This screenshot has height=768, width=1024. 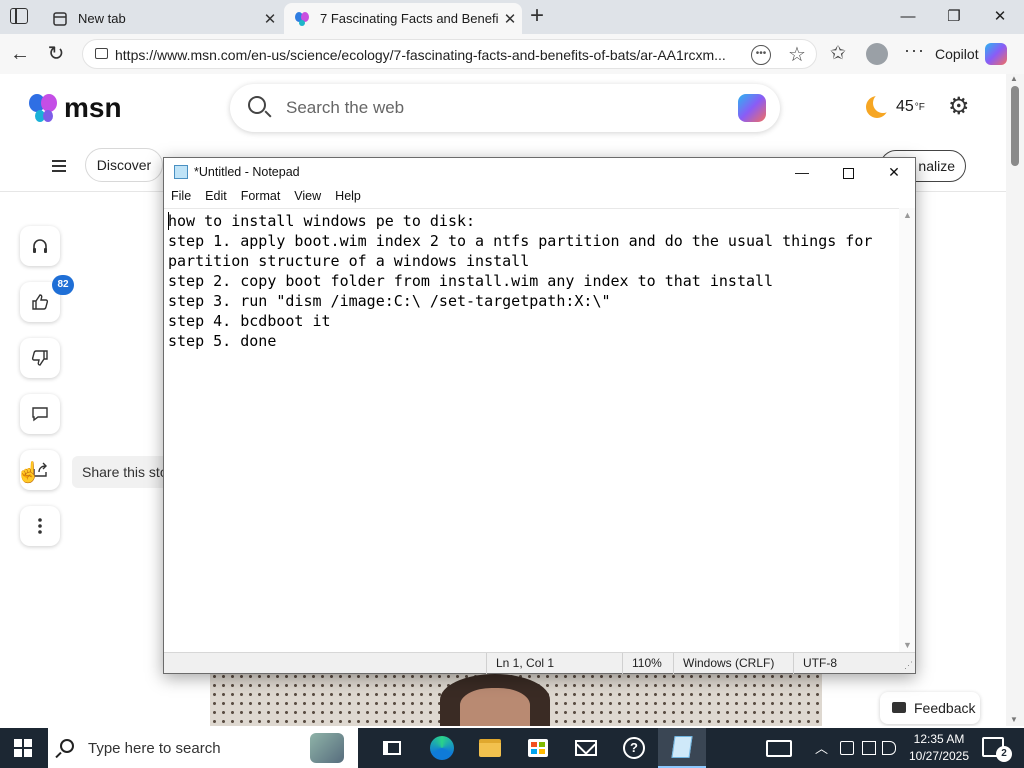 What do you see at coordinates (345, 108) in the screenshot?
I see `search-input: Search the web` at bounding box center [345, 108].